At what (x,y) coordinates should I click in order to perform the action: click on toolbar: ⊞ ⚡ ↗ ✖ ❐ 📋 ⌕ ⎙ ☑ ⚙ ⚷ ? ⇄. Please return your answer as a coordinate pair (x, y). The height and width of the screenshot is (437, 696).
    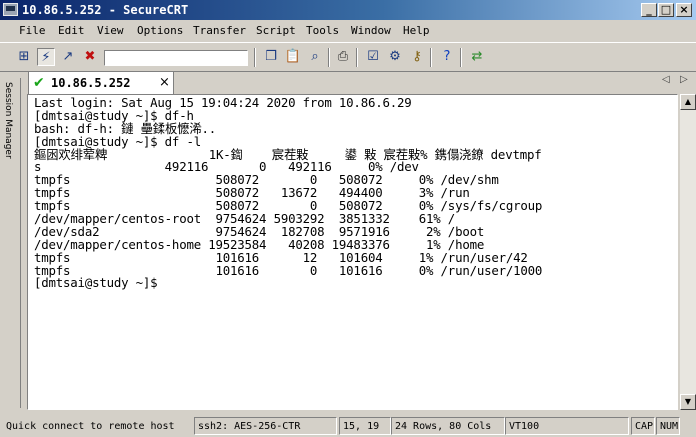
    Looking at the image, I should click on (348, 57).